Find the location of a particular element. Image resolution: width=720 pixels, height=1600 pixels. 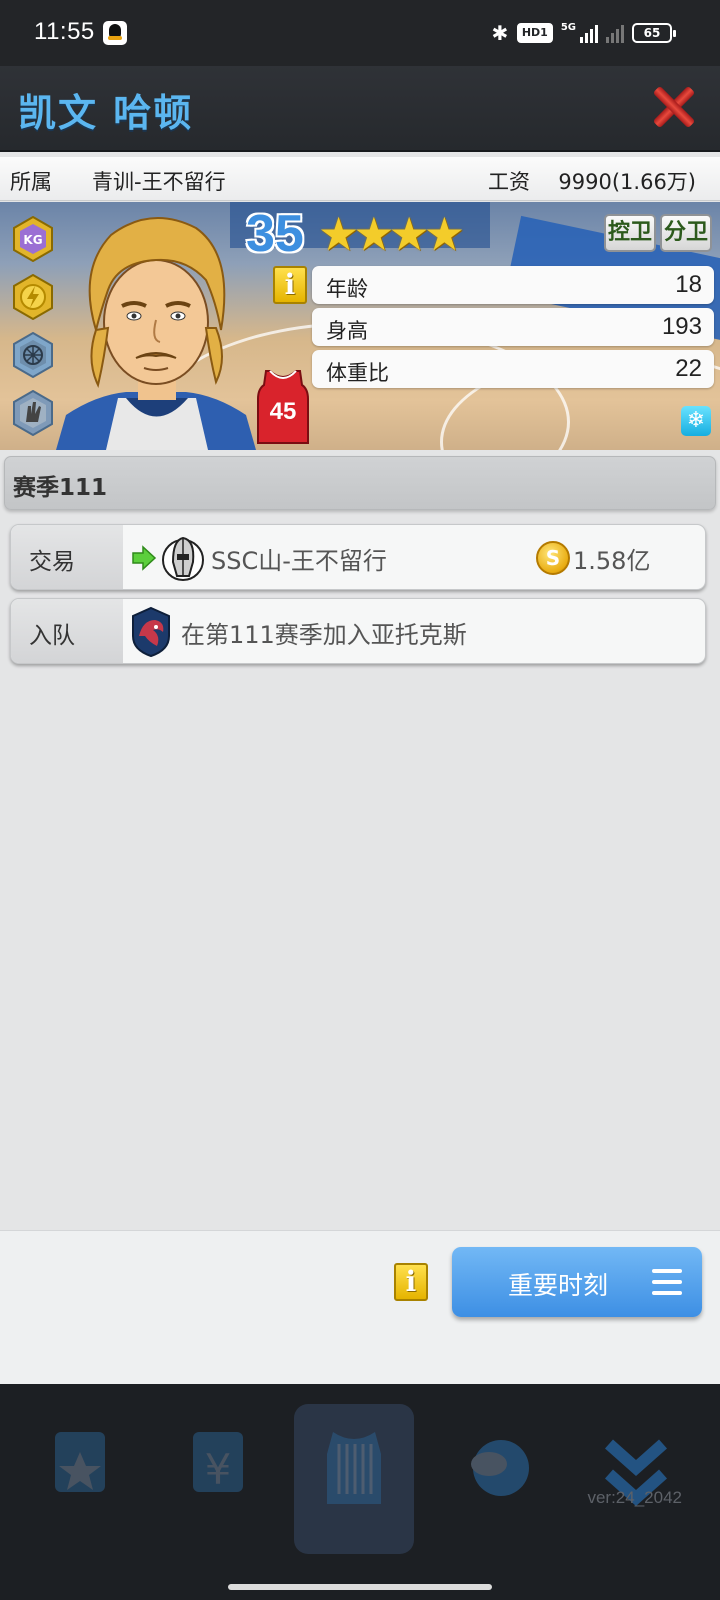

signal-2-icon is located at coordinates (615, 33).